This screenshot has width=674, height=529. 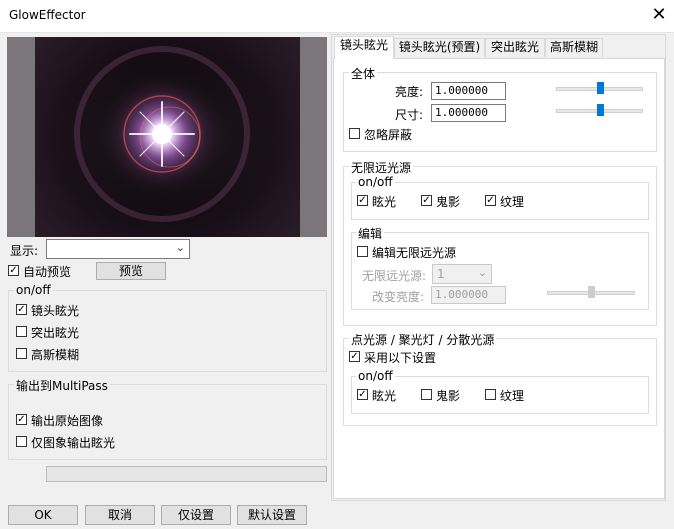 What do you see at coordinates (21, 353) in the screenshot?
I see `gaussian-blur-checkbox` at bounding box center [21, 353].